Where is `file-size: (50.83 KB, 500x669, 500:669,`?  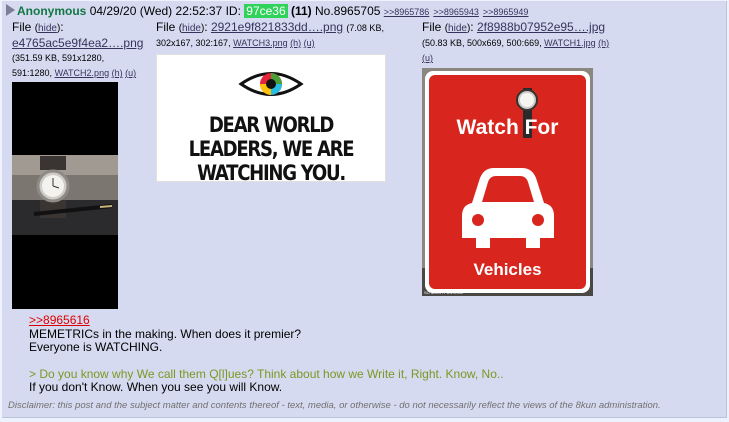 file-size: (50.83 KB, 500x669, 500:669, is located at coordinates (482, 43).